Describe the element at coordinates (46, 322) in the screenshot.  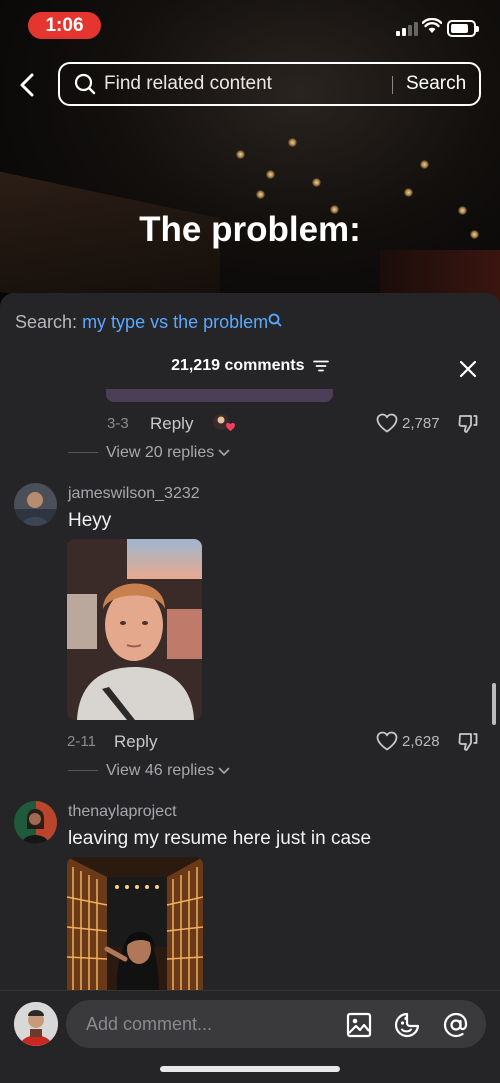
I see `related-search-prefix: Search:` at that location.